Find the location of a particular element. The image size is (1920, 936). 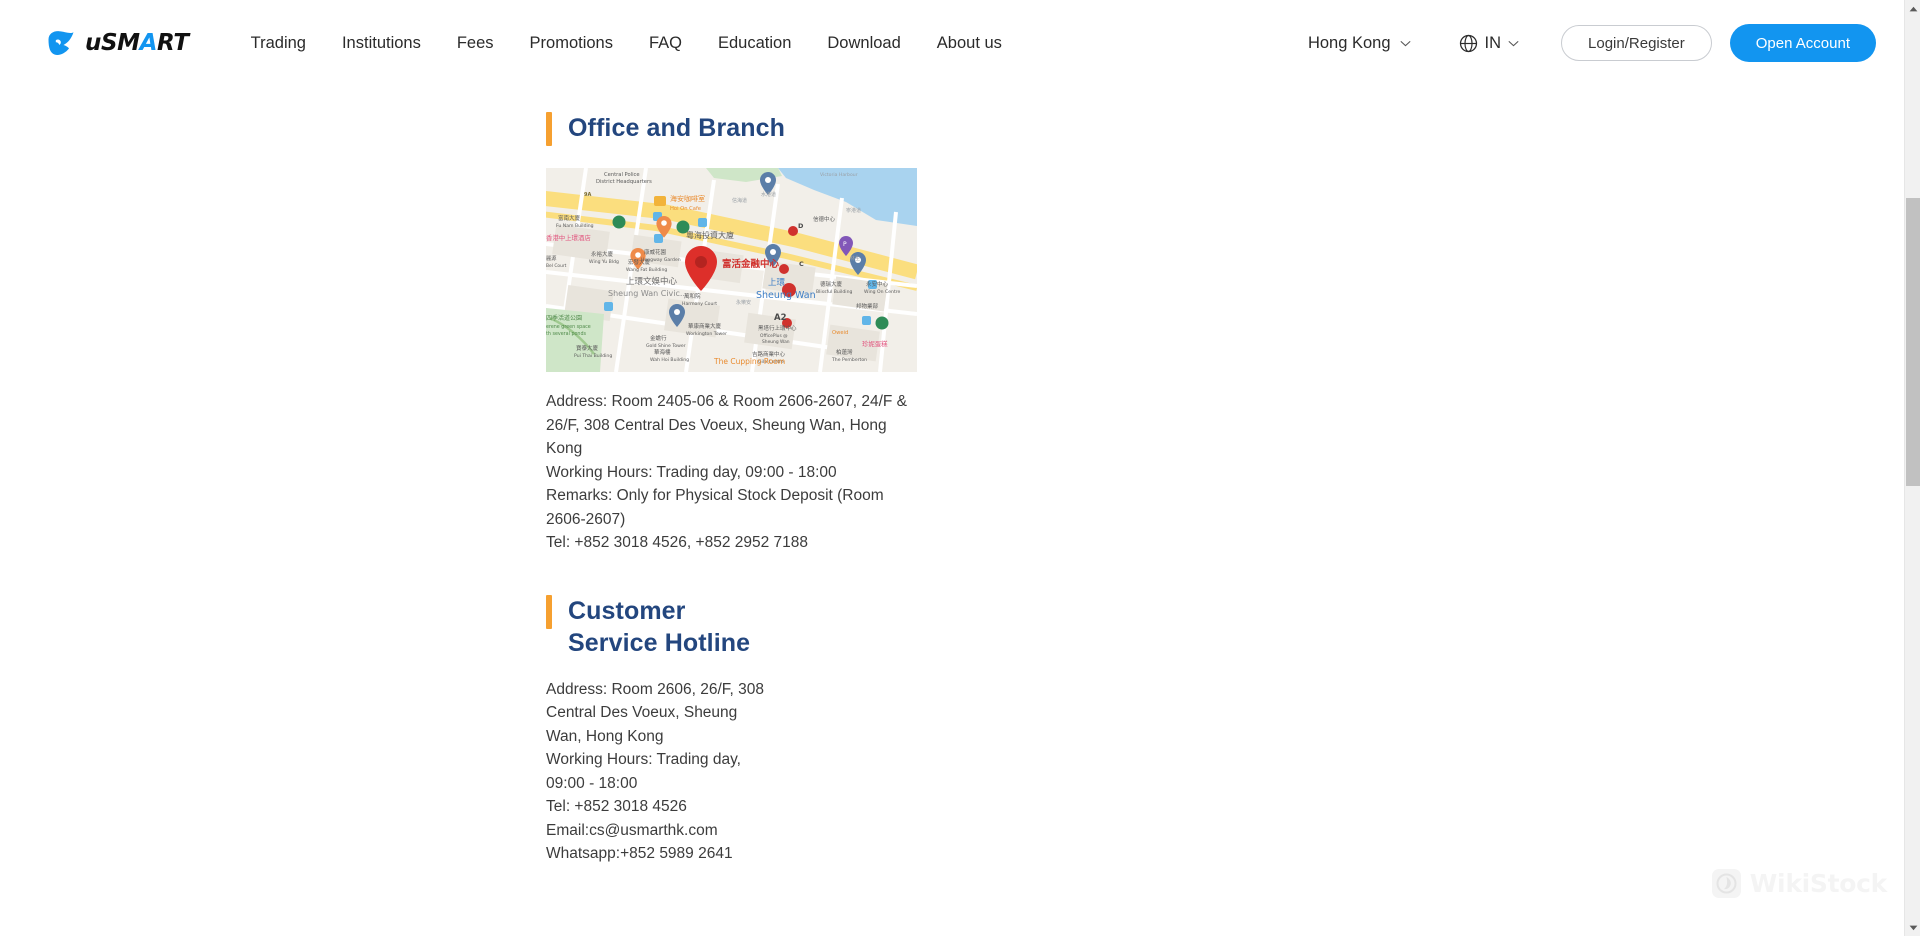

language-label: IN is located at coordinates (1493, 42).